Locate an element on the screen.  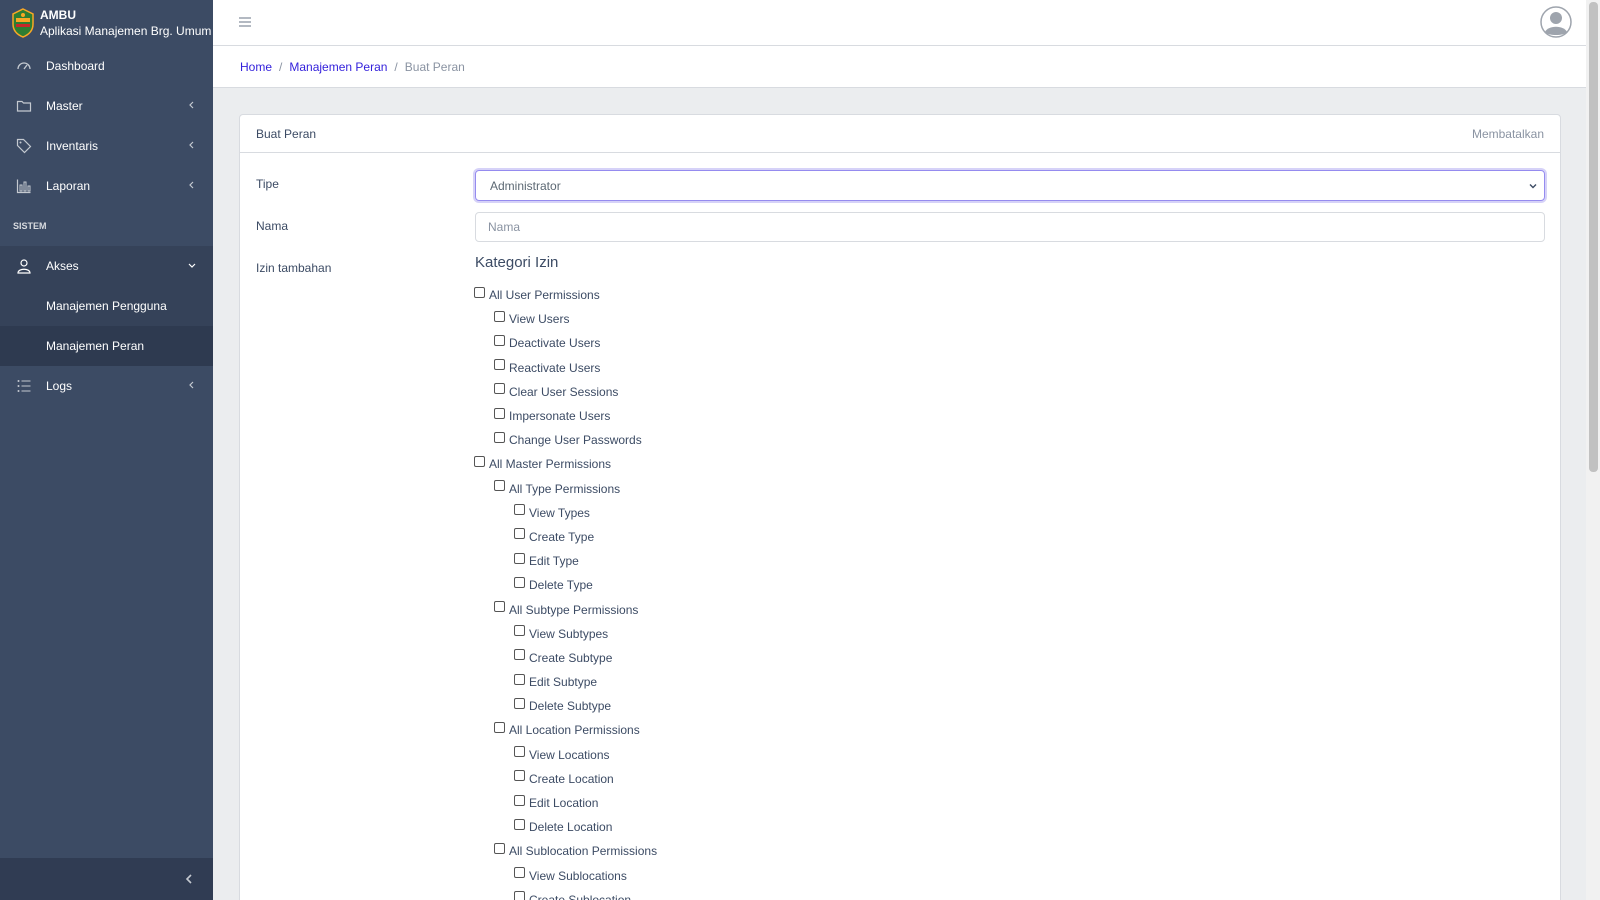
permission-label: View Subtypes is located at coordinates (569, 633).